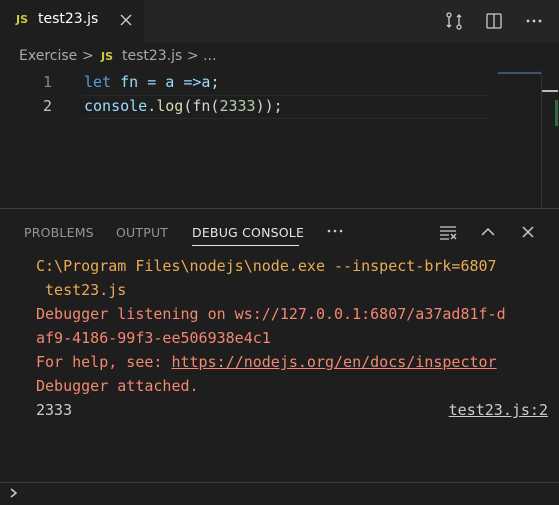 This screenshot has width=559, height=505. I want to click on code-line-2: 2 console.log(fn(2333));, so click(279, 107).